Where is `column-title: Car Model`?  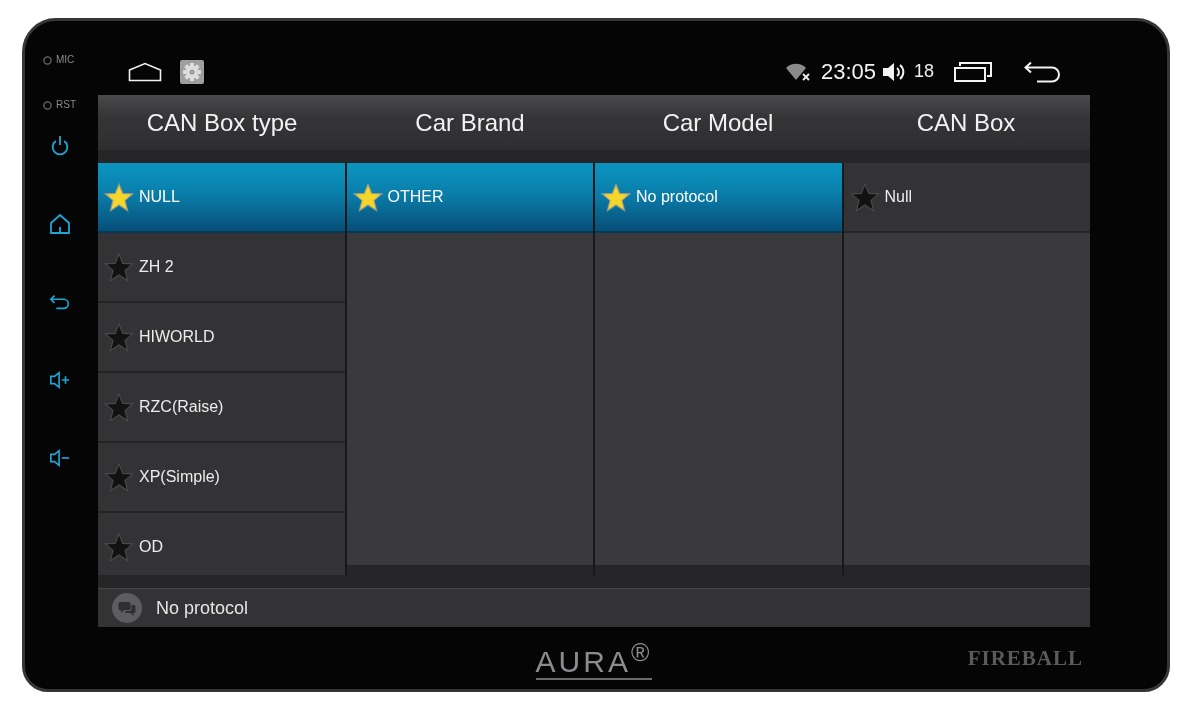
column-title: Car Model is located at coordinates (718, 122).